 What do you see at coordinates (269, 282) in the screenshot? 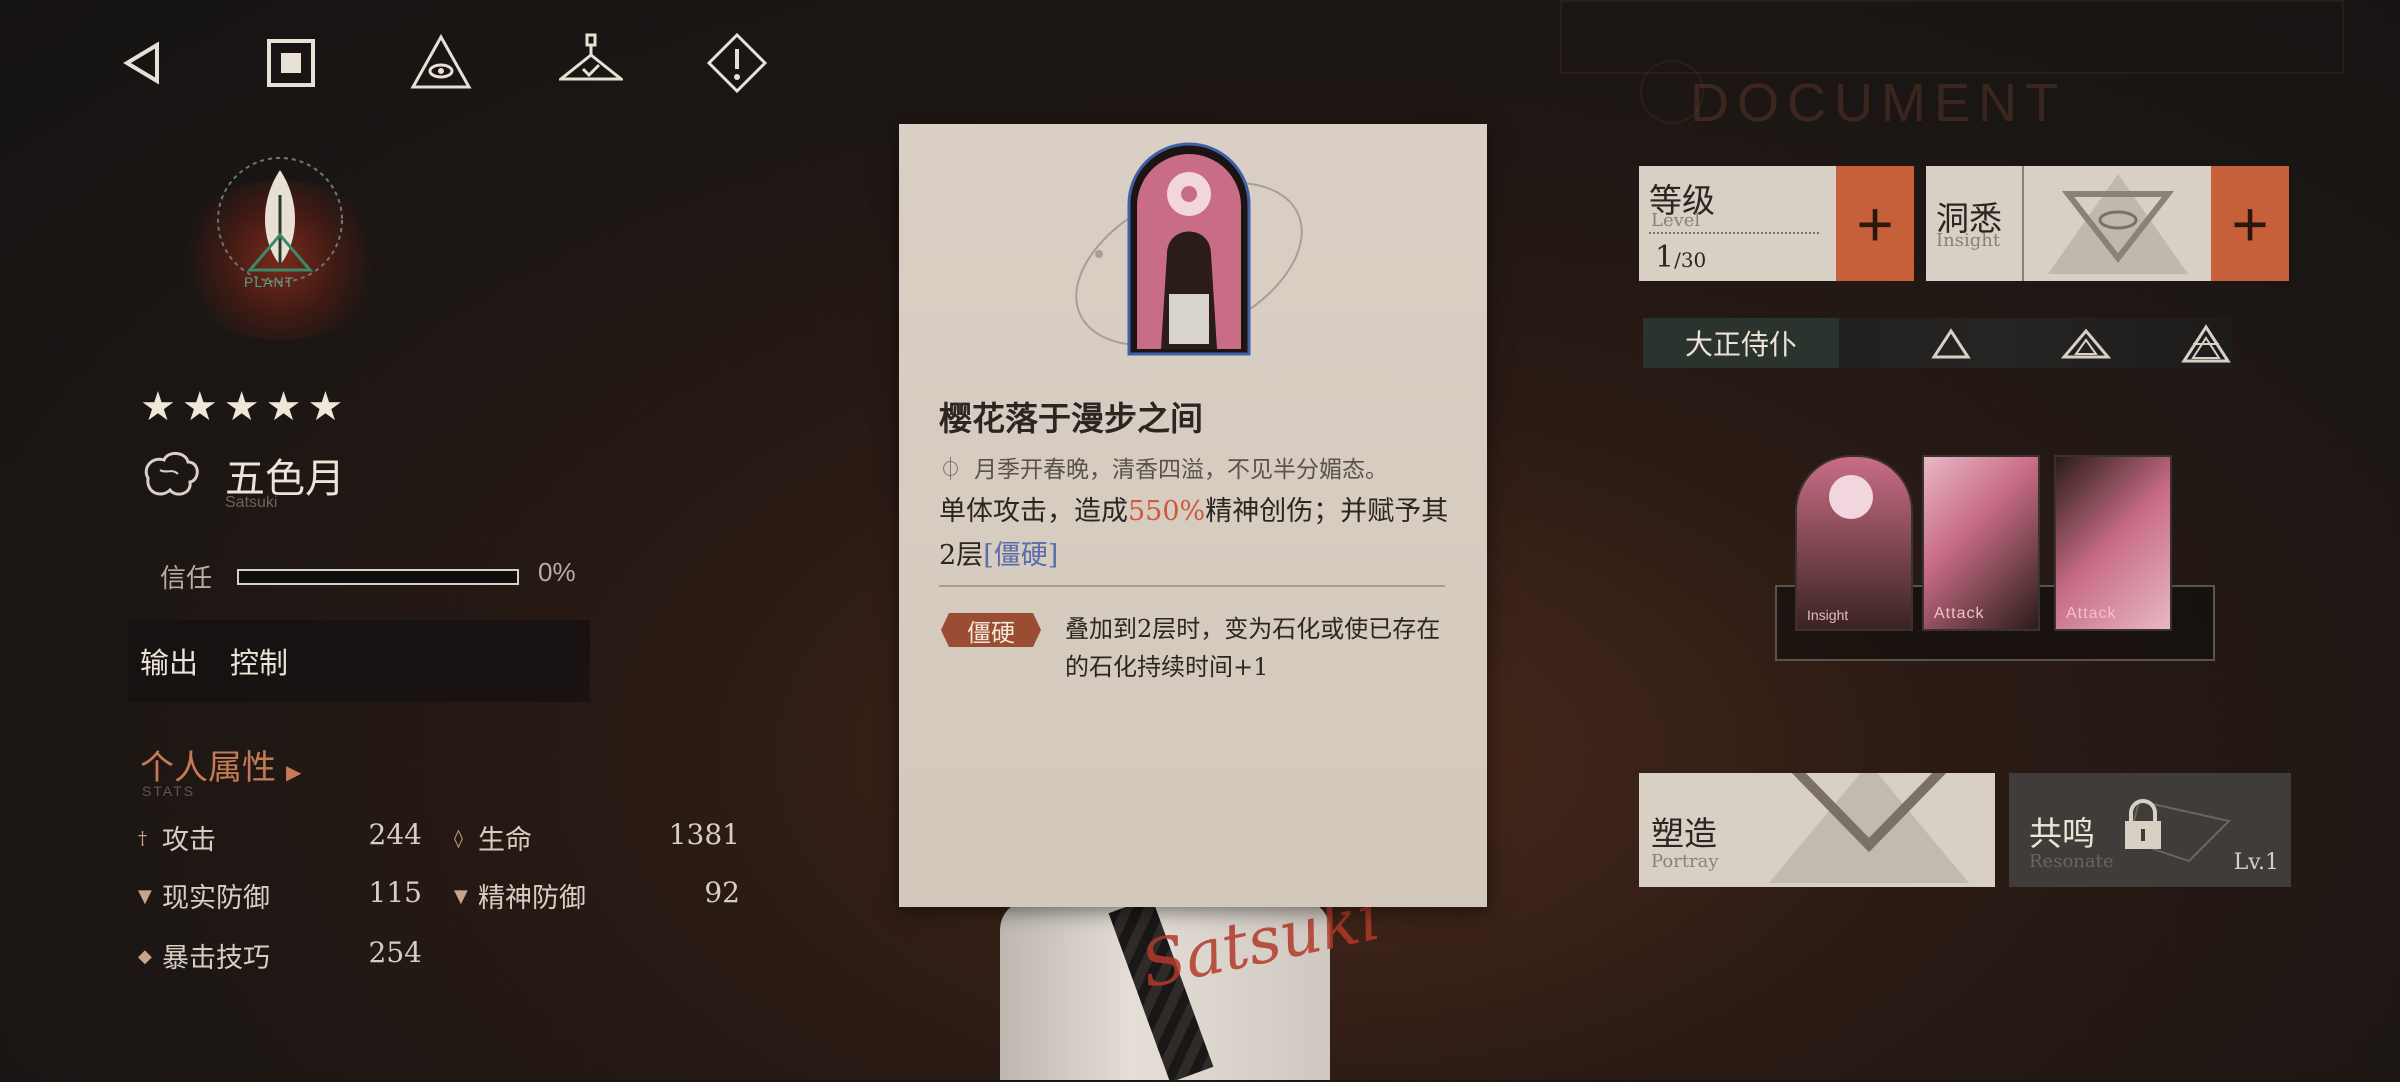
I see `afflatus-label: PLANT` at bounding box center [269, 282].